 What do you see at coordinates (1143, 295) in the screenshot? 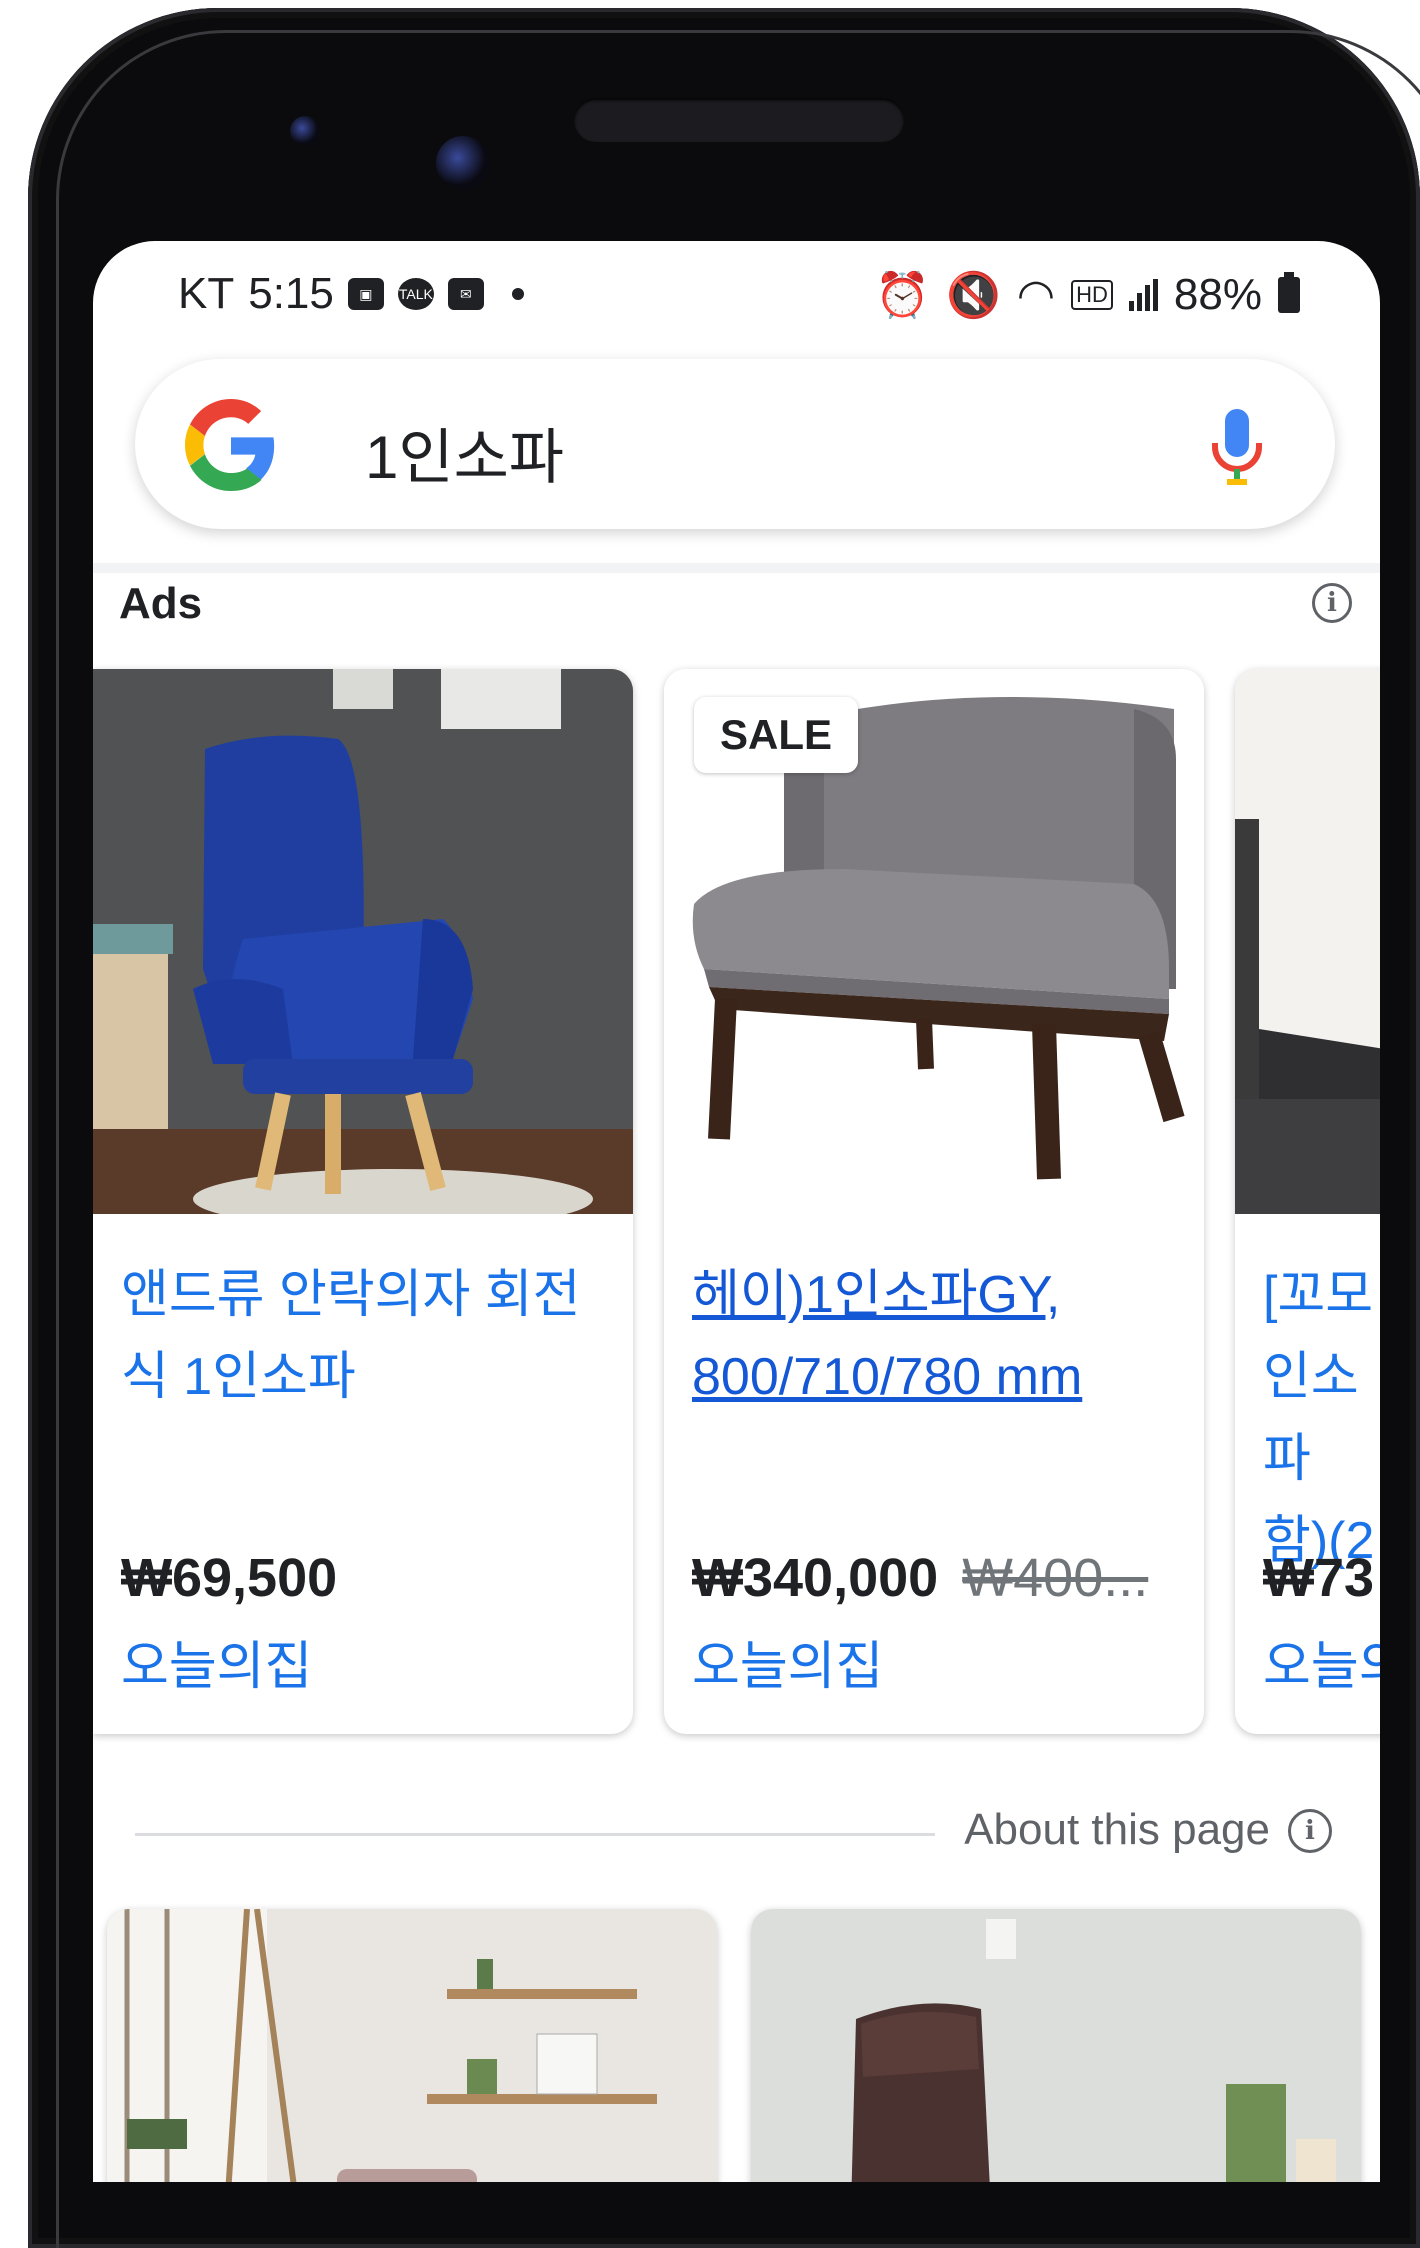
I see `signal-icon` at bounding box center [1143, 295].